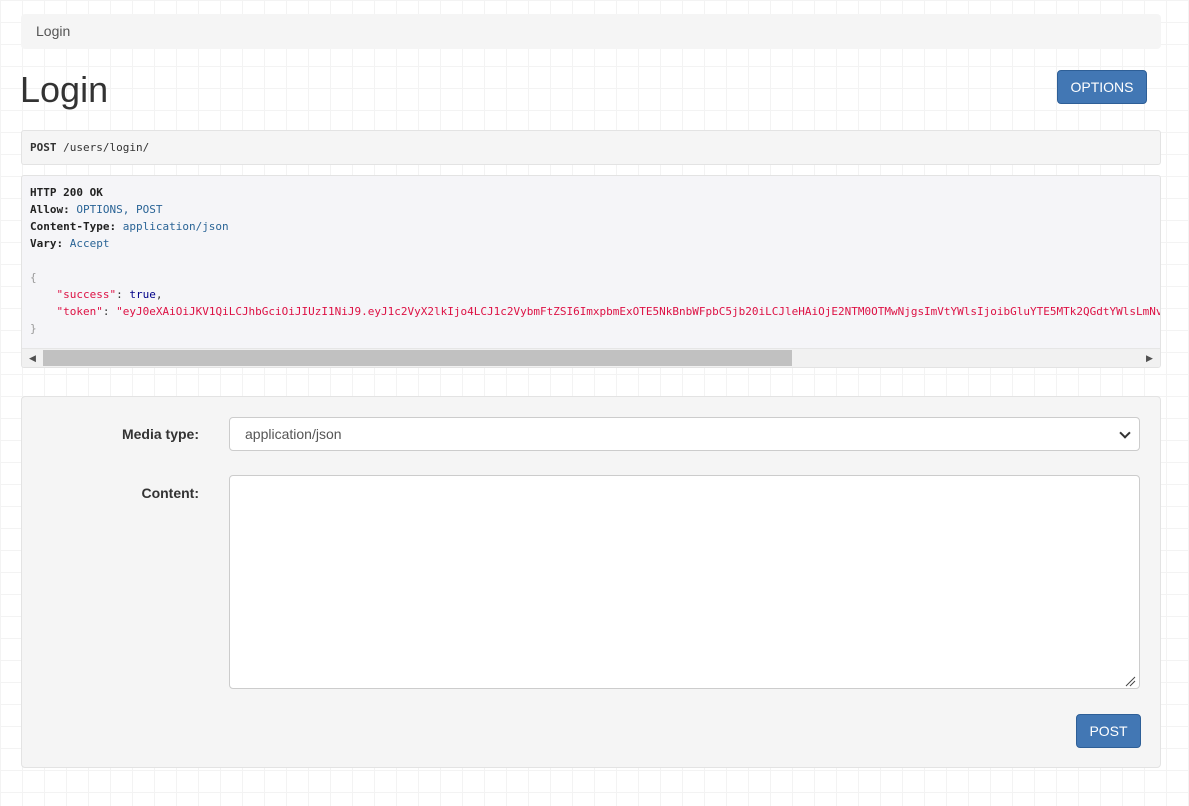 The width and height of the screenshot is (1189, 806). I want to click on breadcrumb-item-login: Login, so click(53, 31).